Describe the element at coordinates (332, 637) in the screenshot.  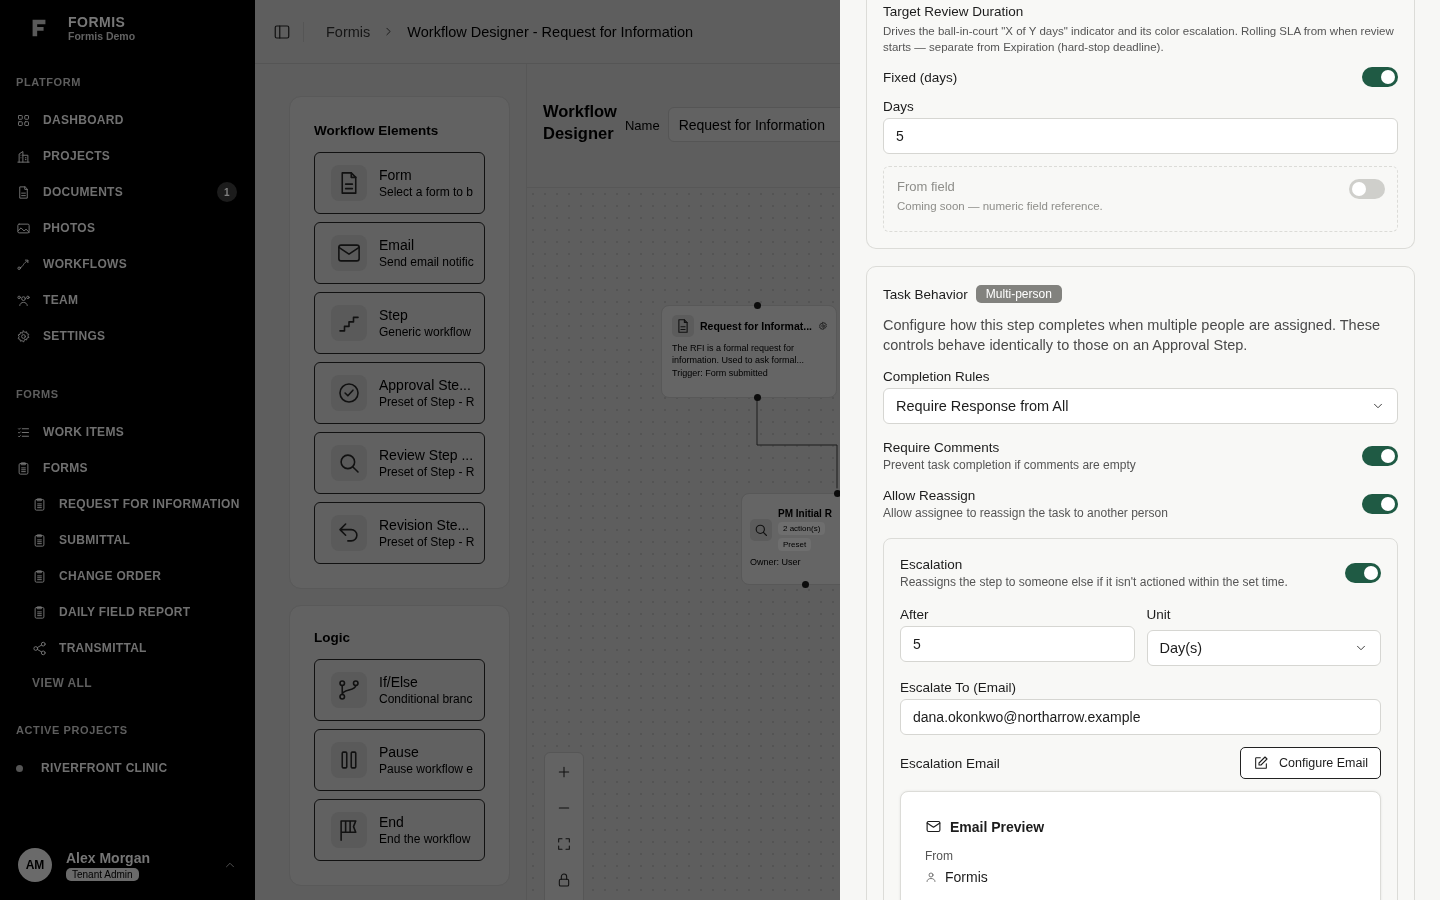
I see `panel-title: Logic` at that location.